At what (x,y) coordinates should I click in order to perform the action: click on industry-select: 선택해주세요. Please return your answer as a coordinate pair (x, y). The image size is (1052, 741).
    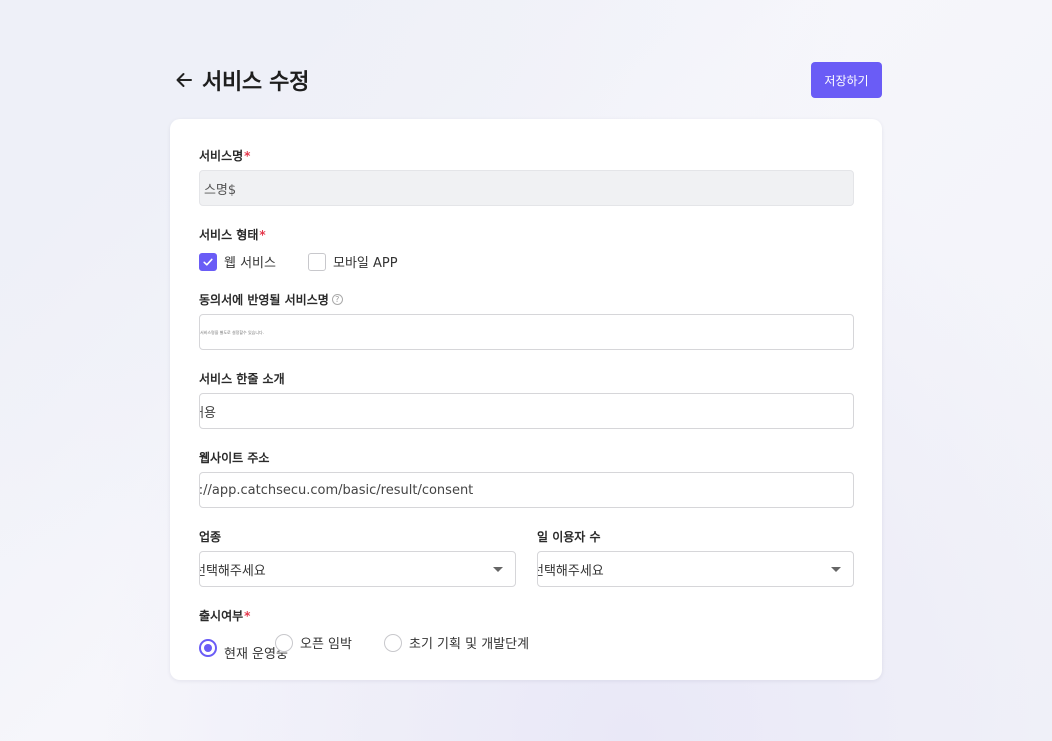
    Looking at the image, I should click on (357, 569).